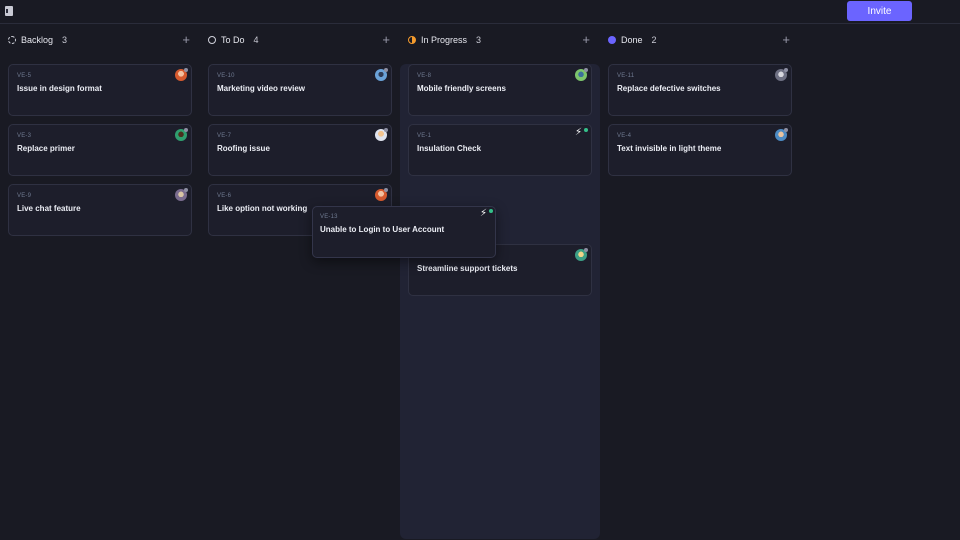  Describe the element at coordinates (669, 88) in the screenshot. I see `card-title: Replace defective switches` at that location.